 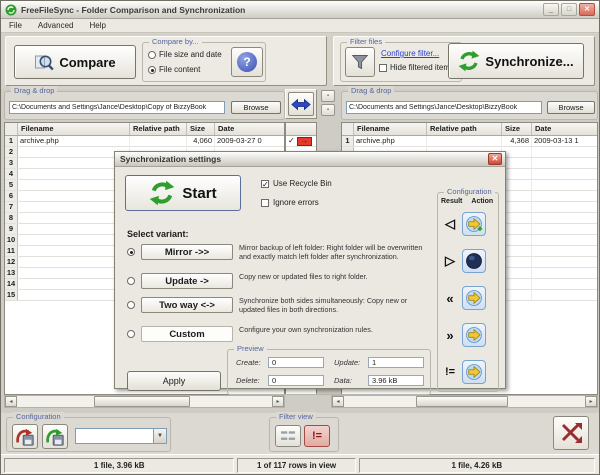 What do you see at coordinates (25, 436) in the screenshot?
I see `save-config-button` at bounding box center [25, 436].